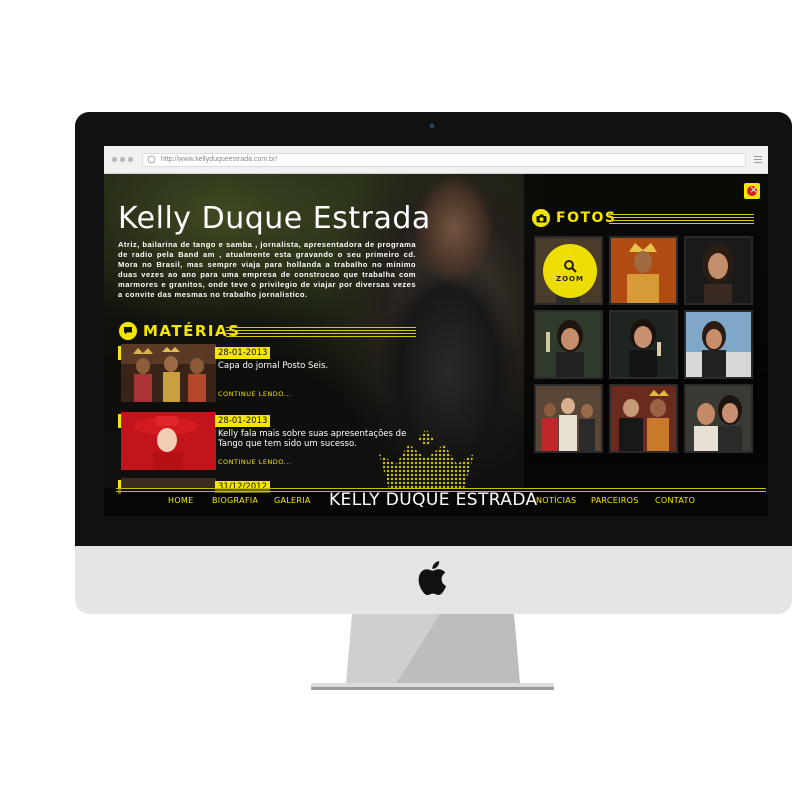 Image resolution: width=800 pixels, height=800 pixels. Describe the element at coordinates (292, 500) in the screenshot. I see `nav-galeria: GALERIA` at that location.